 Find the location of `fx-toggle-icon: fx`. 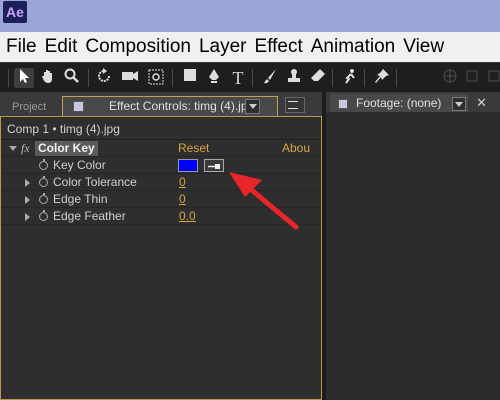

fx-toggle-icon: fx is located at coordinates (25, 148).